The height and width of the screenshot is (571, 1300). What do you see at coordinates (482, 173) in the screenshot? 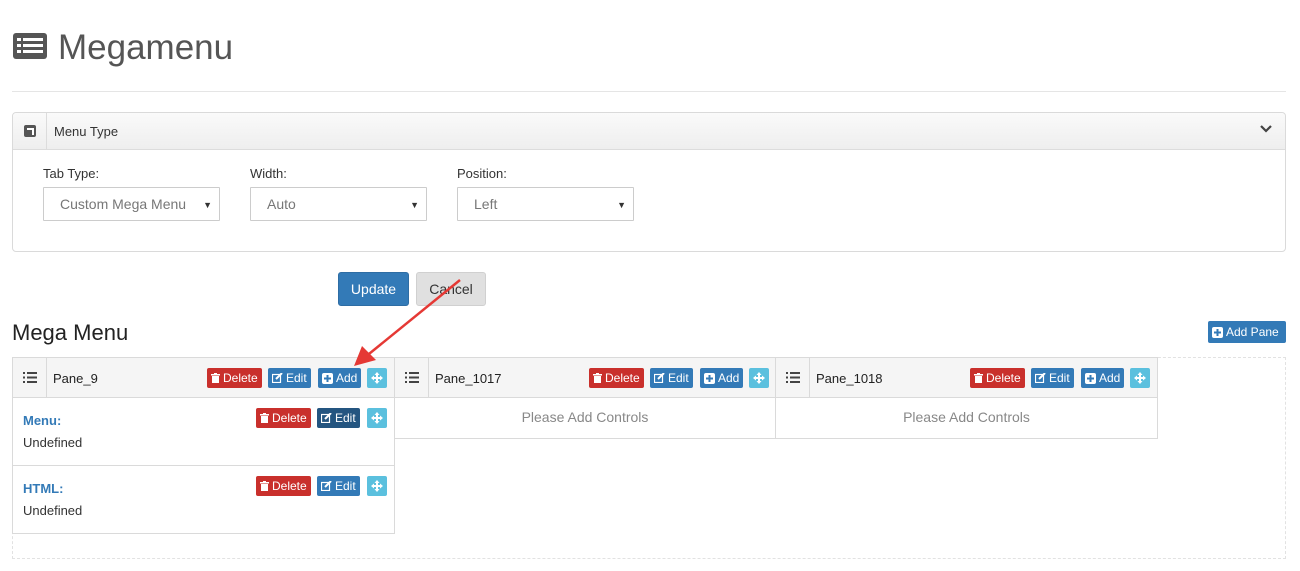
I see `position-label: Position:` at bounding box center [482, 173].